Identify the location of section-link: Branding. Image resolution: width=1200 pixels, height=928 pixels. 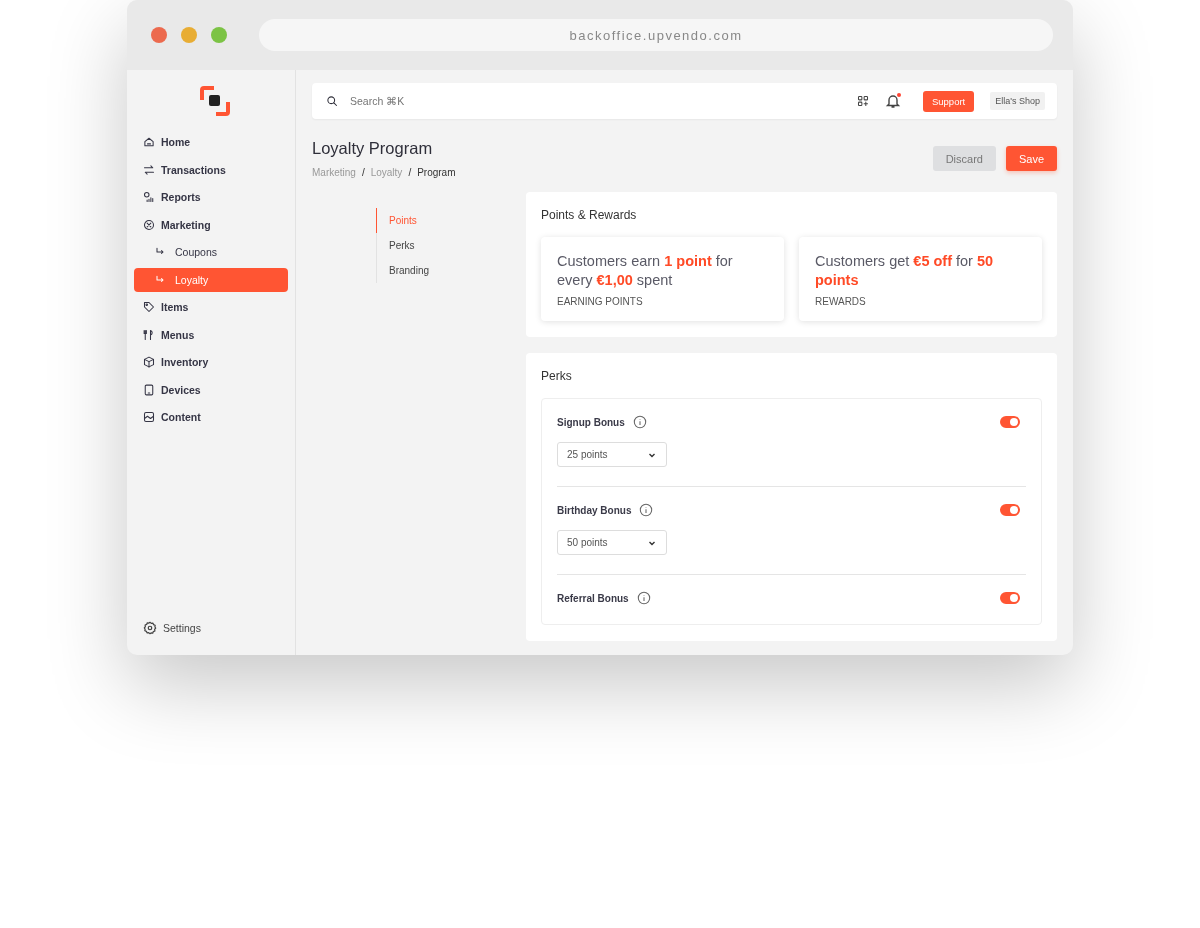
(448, 270).